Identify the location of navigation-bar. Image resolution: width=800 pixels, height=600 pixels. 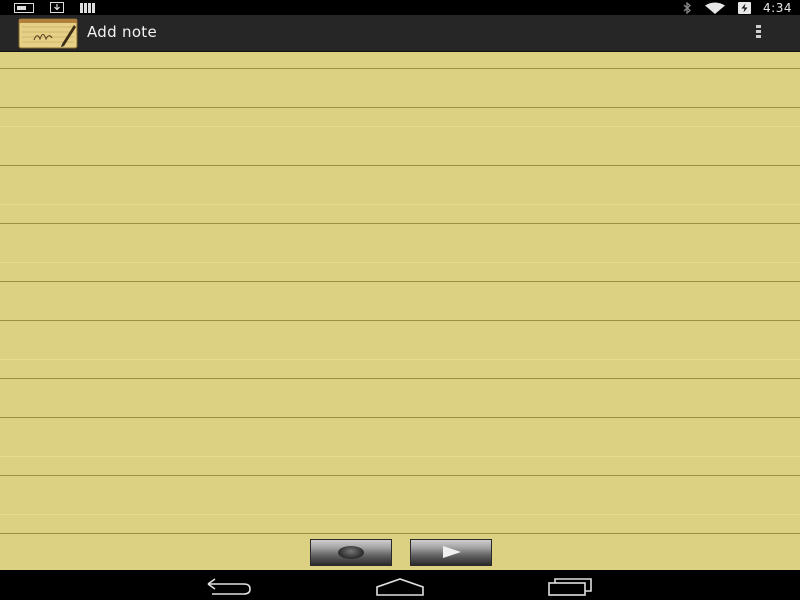
(400, 585).